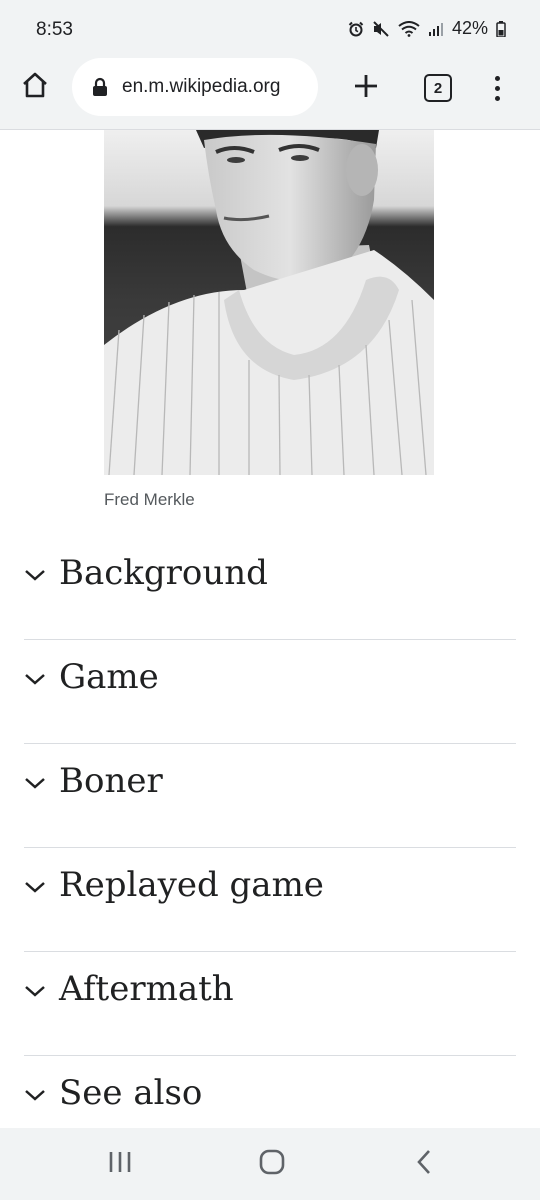 This screenshot has width=540, height=1200. Describe the element at coordinates (427, 28) in the screenshot. I see `status-icons: 42%` at that location.